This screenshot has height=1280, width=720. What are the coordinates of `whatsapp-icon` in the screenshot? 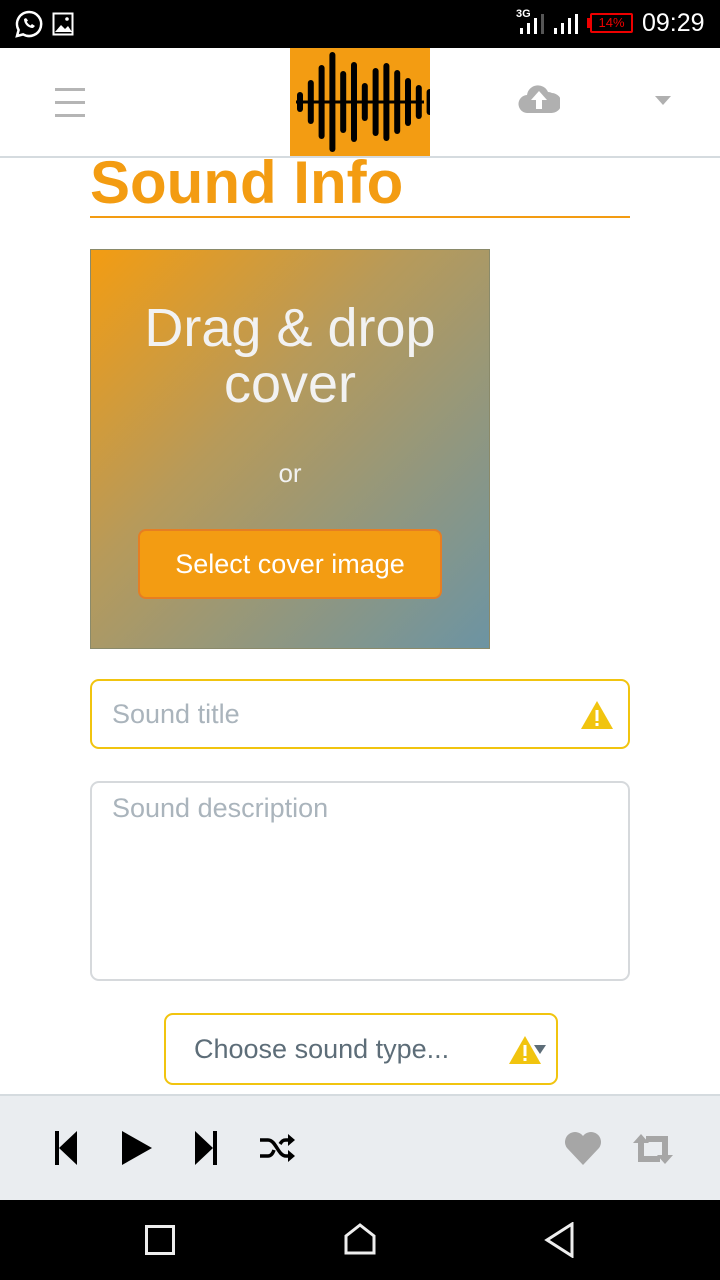 It's located at (29, 24).